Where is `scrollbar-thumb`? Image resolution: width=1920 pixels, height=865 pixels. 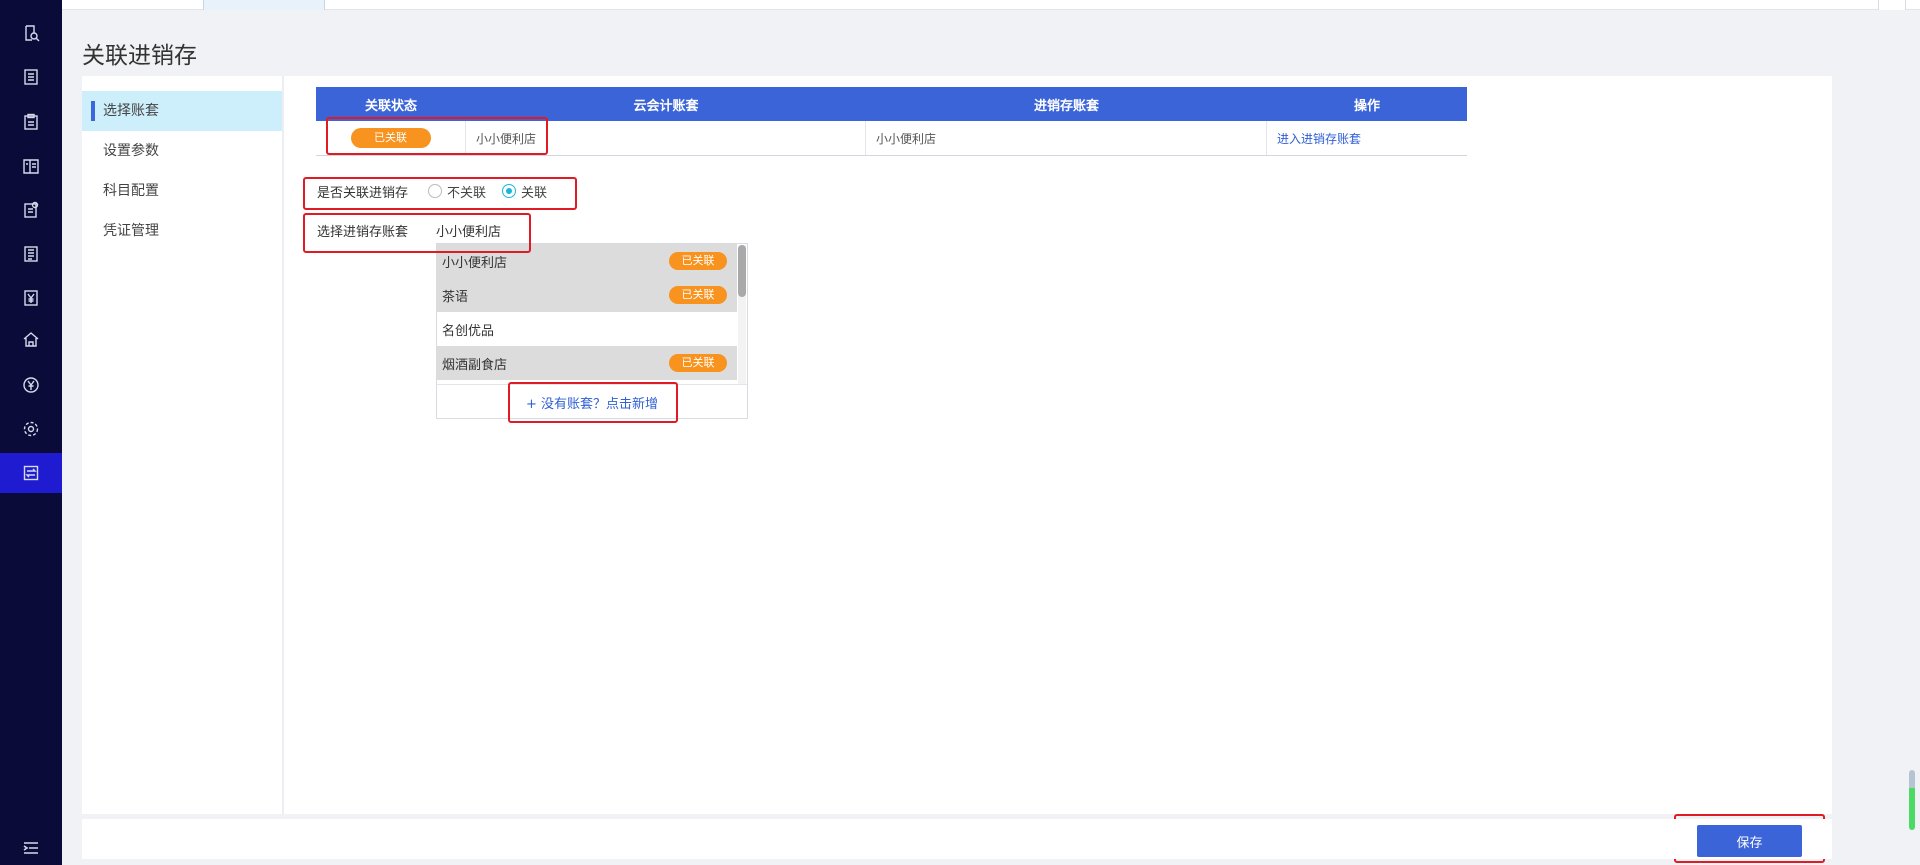 scrollbar-thumb is located at coordinates (742, 271).